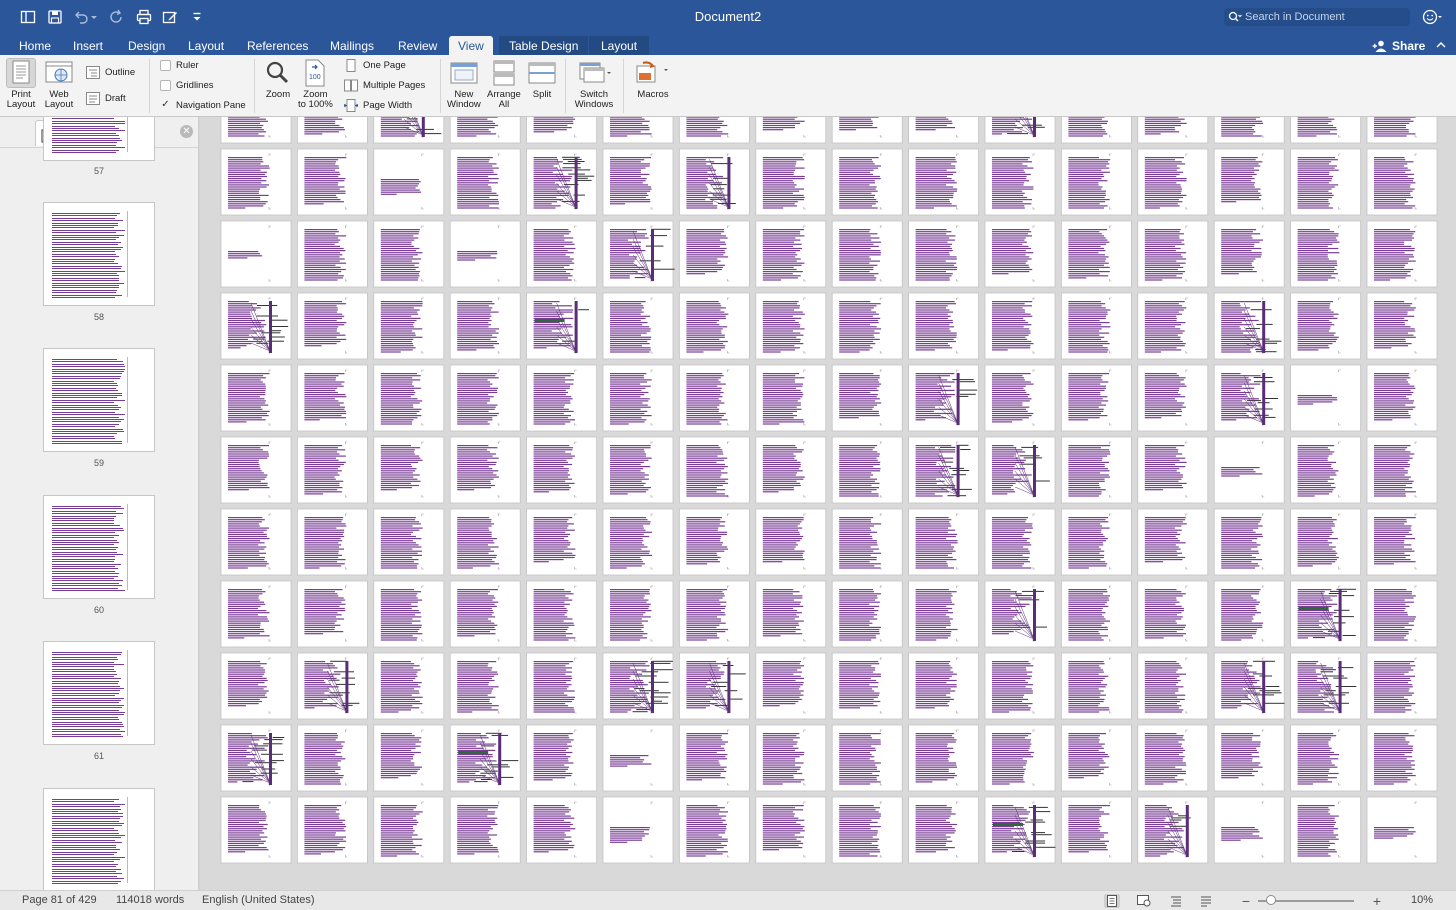  What do you see at coordinates (170, 17) in the screenshot?
I see `edit-document-icon` at bounding box center [170, 17].